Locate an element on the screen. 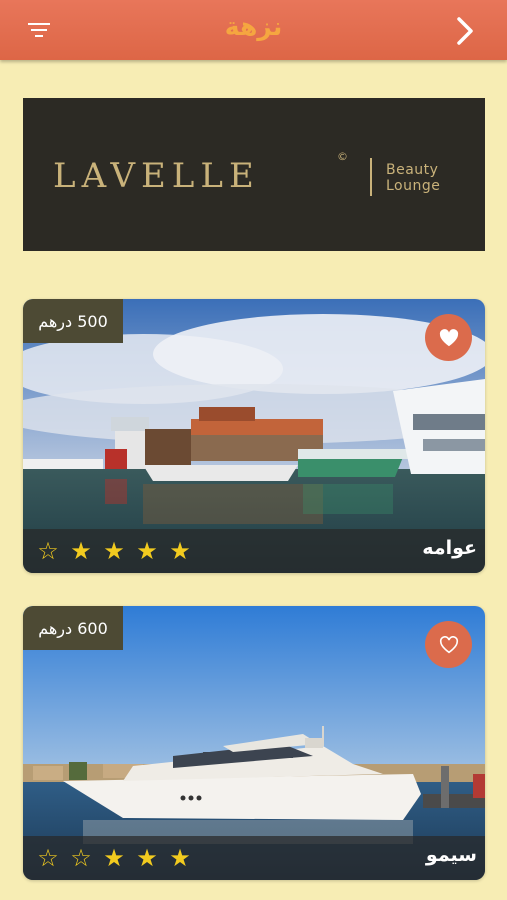 The image size is (507, 900). banner-divider is located at coordinates (371, 177).